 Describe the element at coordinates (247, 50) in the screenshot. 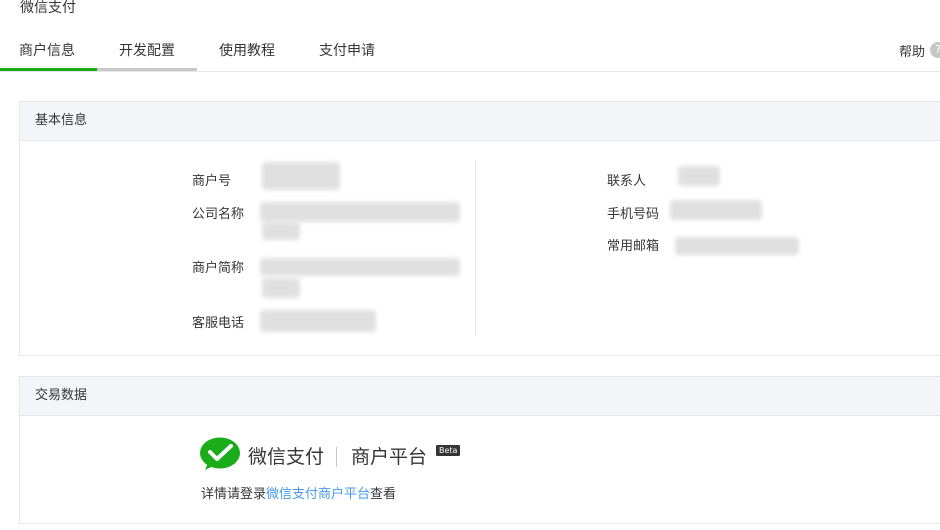

I see `tab-tutorial: 使用教程` at that location.